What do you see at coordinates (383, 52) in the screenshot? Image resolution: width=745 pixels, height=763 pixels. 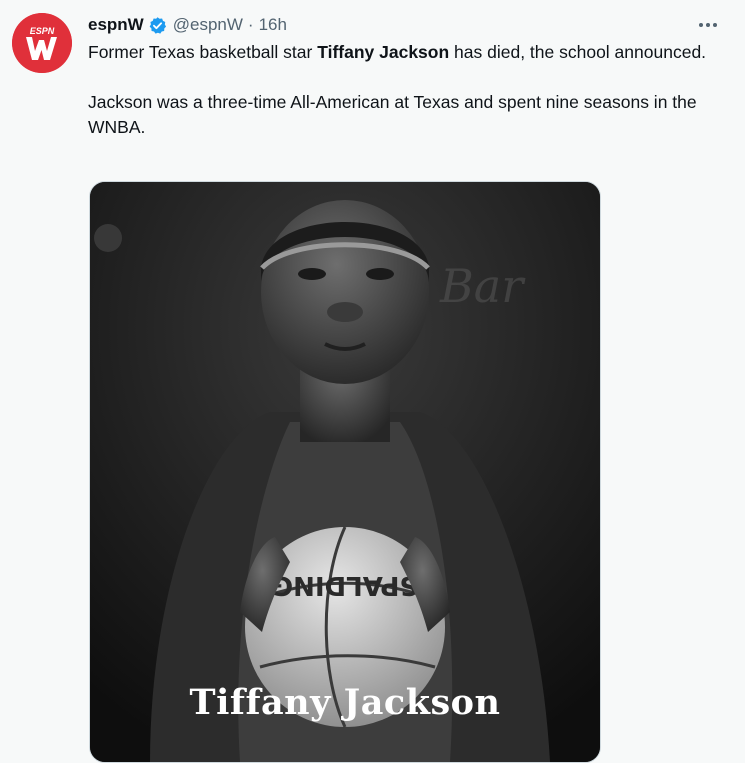 I see `name-highlight: Tiffany Jackson` at bounding box center [383, 52].